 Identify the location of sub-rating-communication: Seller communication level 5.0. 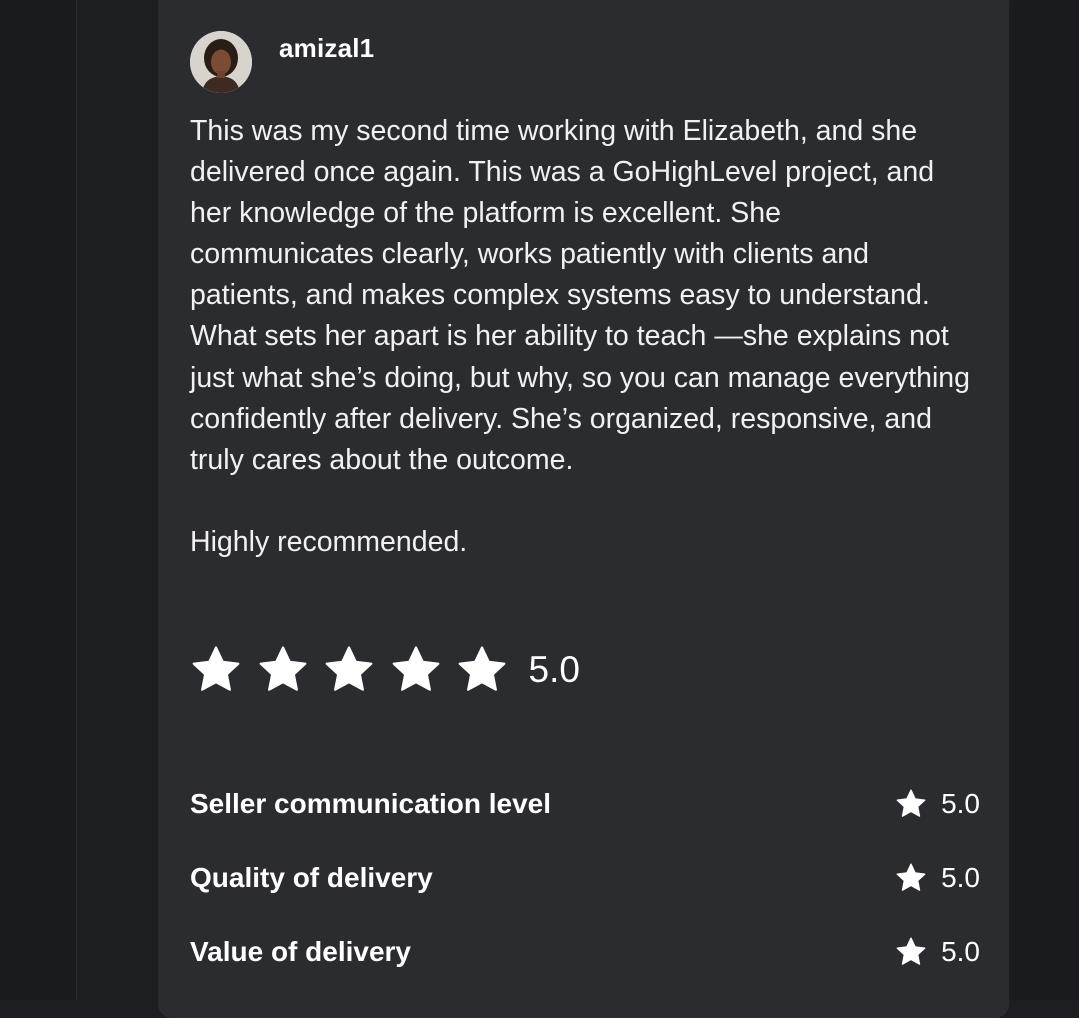
(585, 804).